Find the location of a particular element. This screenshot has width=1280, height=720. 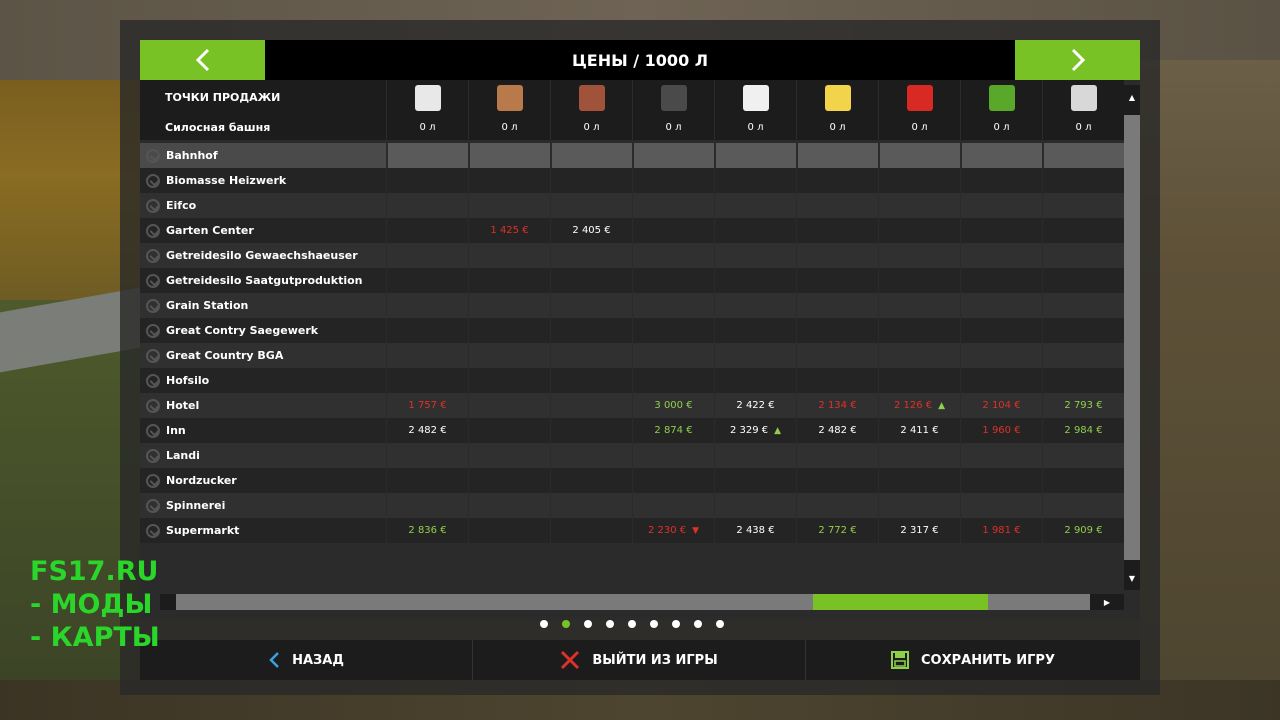

table-row: Getreidesilo Saatgutproduktion is located at coordinates (632, 280).